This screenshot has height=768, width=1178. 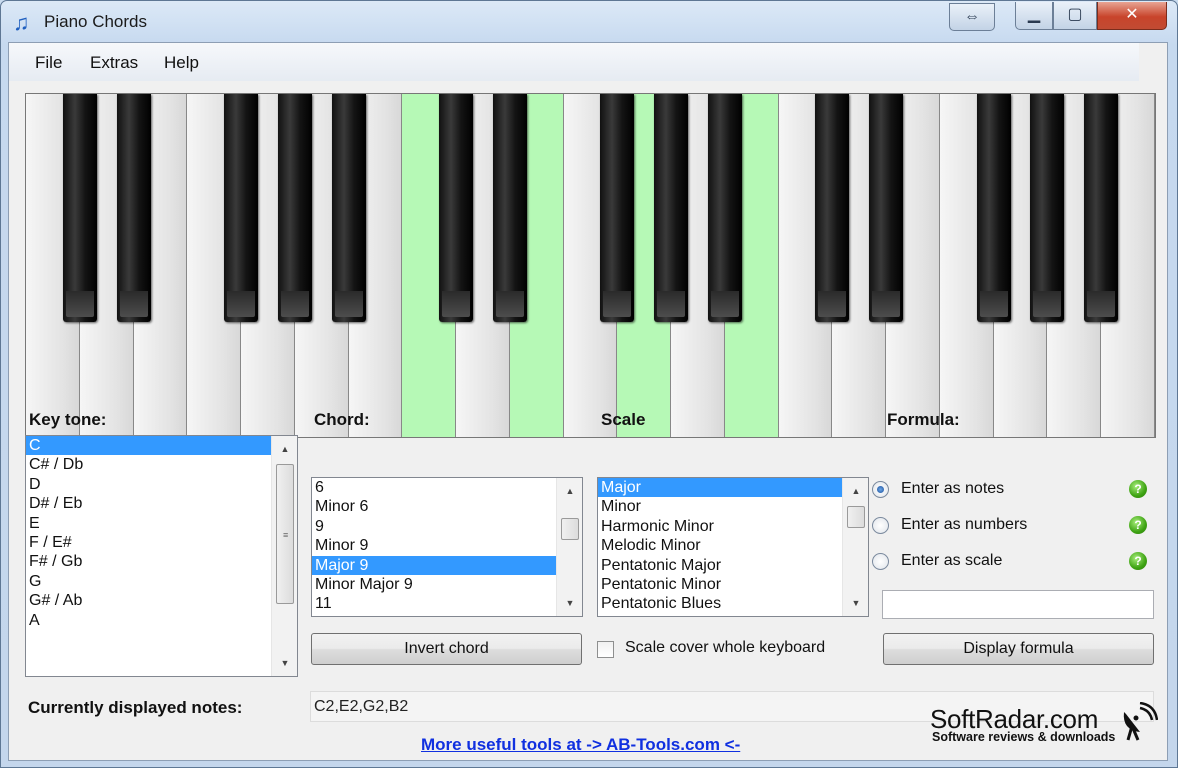 I want to click on chord-item: 9, so click(x=434, y=526).